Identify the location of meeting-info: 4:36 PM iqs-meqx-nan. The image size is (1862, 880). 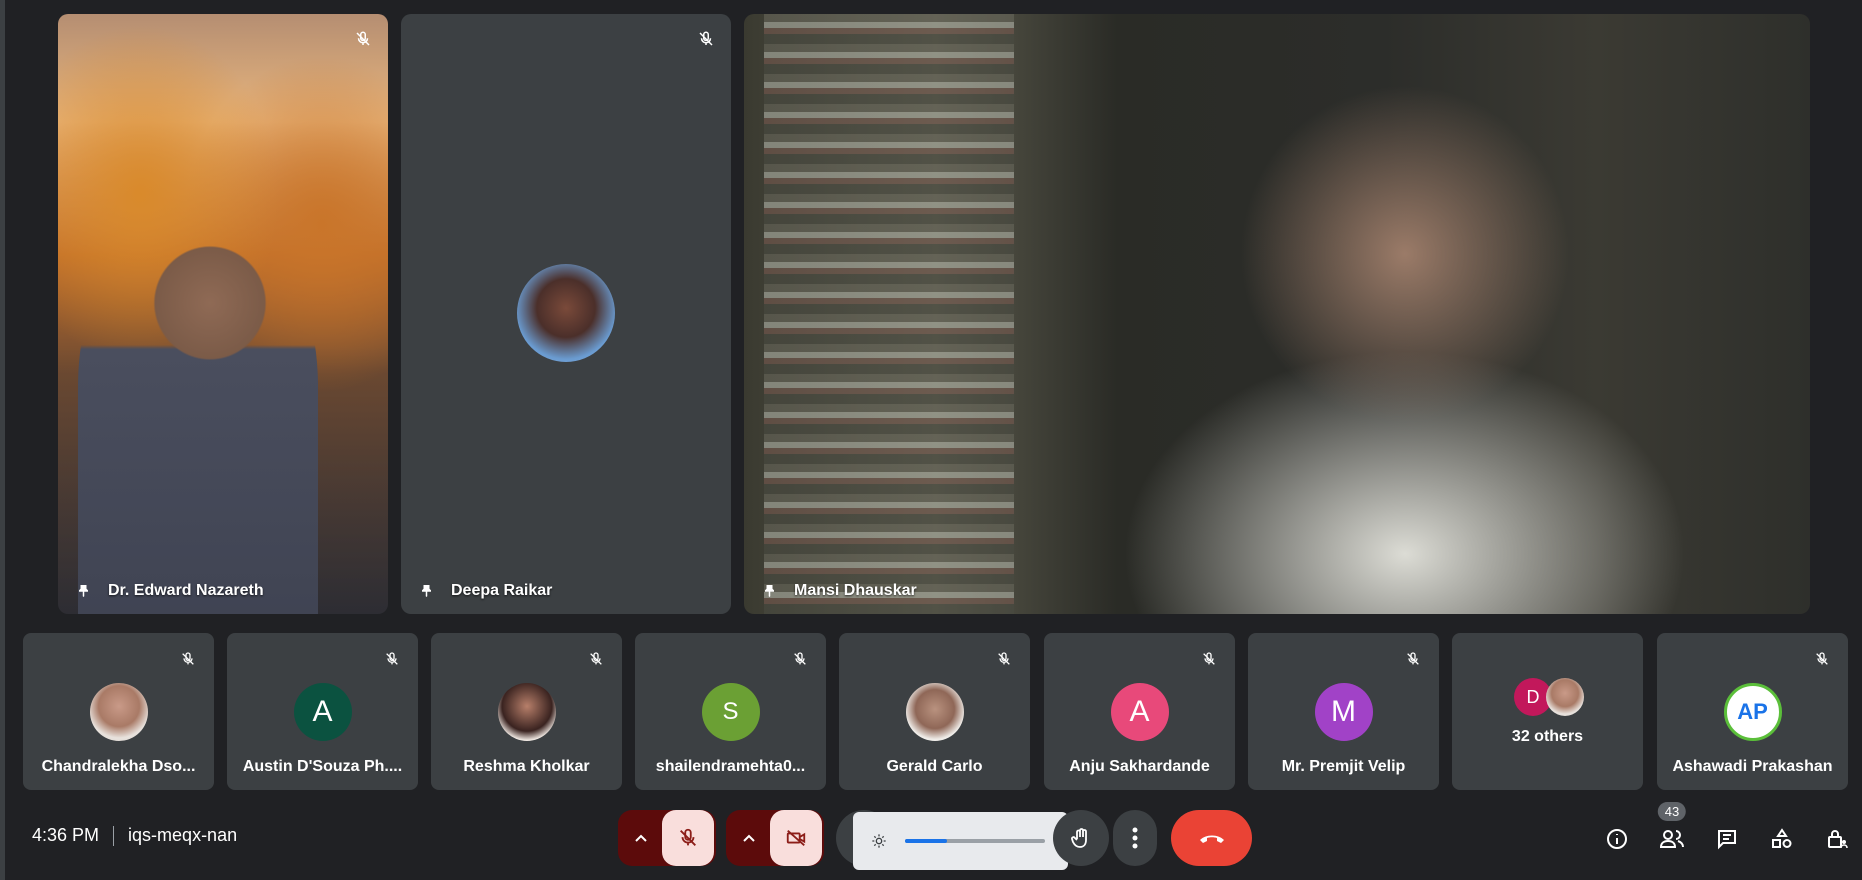
(134, 835).